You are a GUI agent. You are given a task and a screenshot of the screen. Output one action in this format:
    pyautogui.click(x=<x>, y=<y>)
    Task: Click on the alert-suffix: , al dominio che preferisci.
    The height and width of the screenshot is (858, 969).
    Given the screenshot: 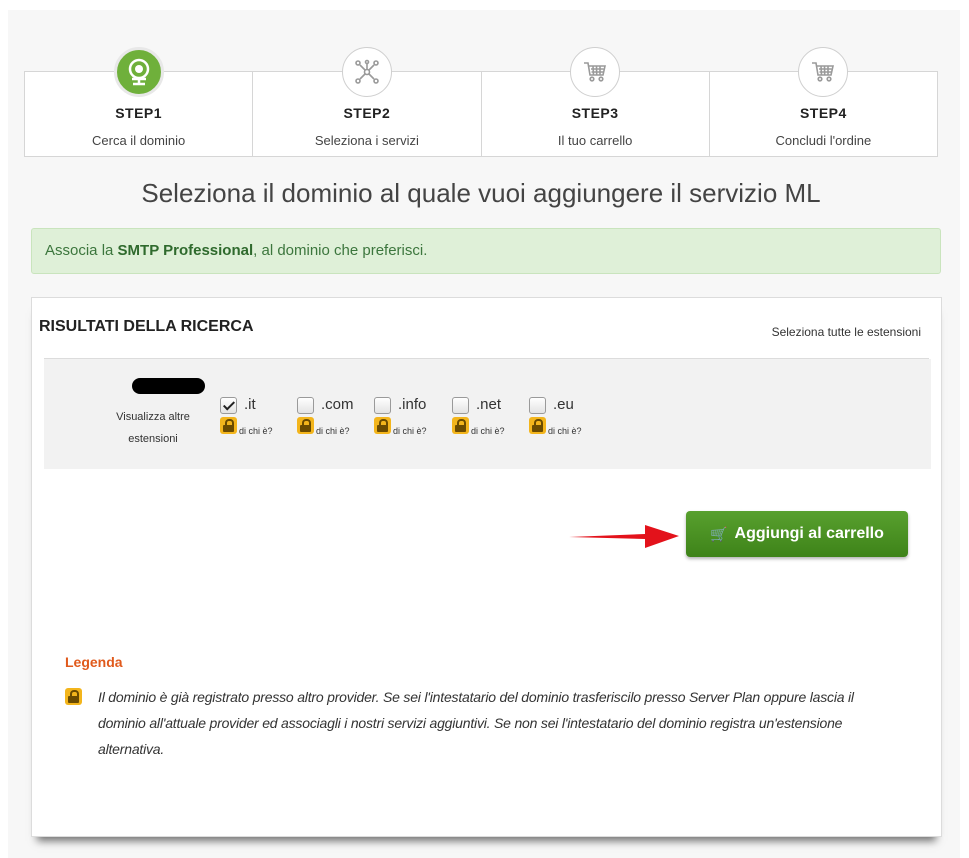 What is the action you would take?
    pyautogui.click(x=340, y=250)
    